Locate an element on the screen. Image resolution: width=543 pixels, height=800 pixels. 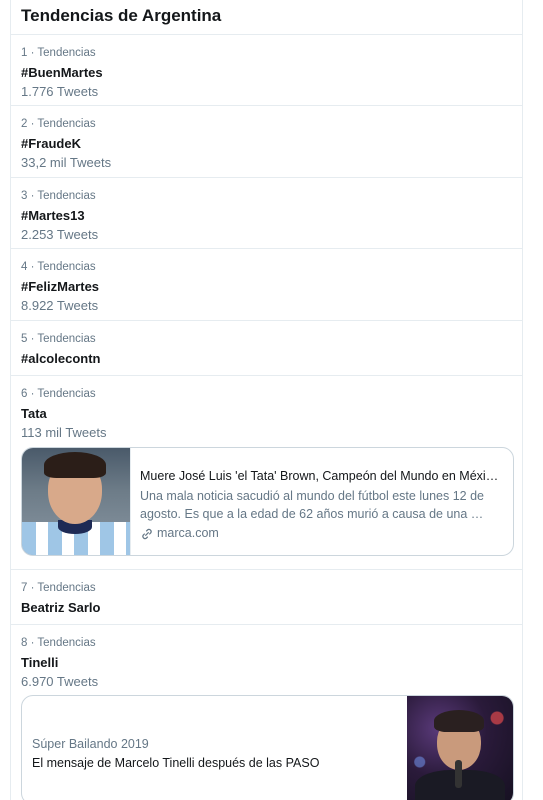
trend-count: 2.253 Tweets is located at coordinates (60, 234).